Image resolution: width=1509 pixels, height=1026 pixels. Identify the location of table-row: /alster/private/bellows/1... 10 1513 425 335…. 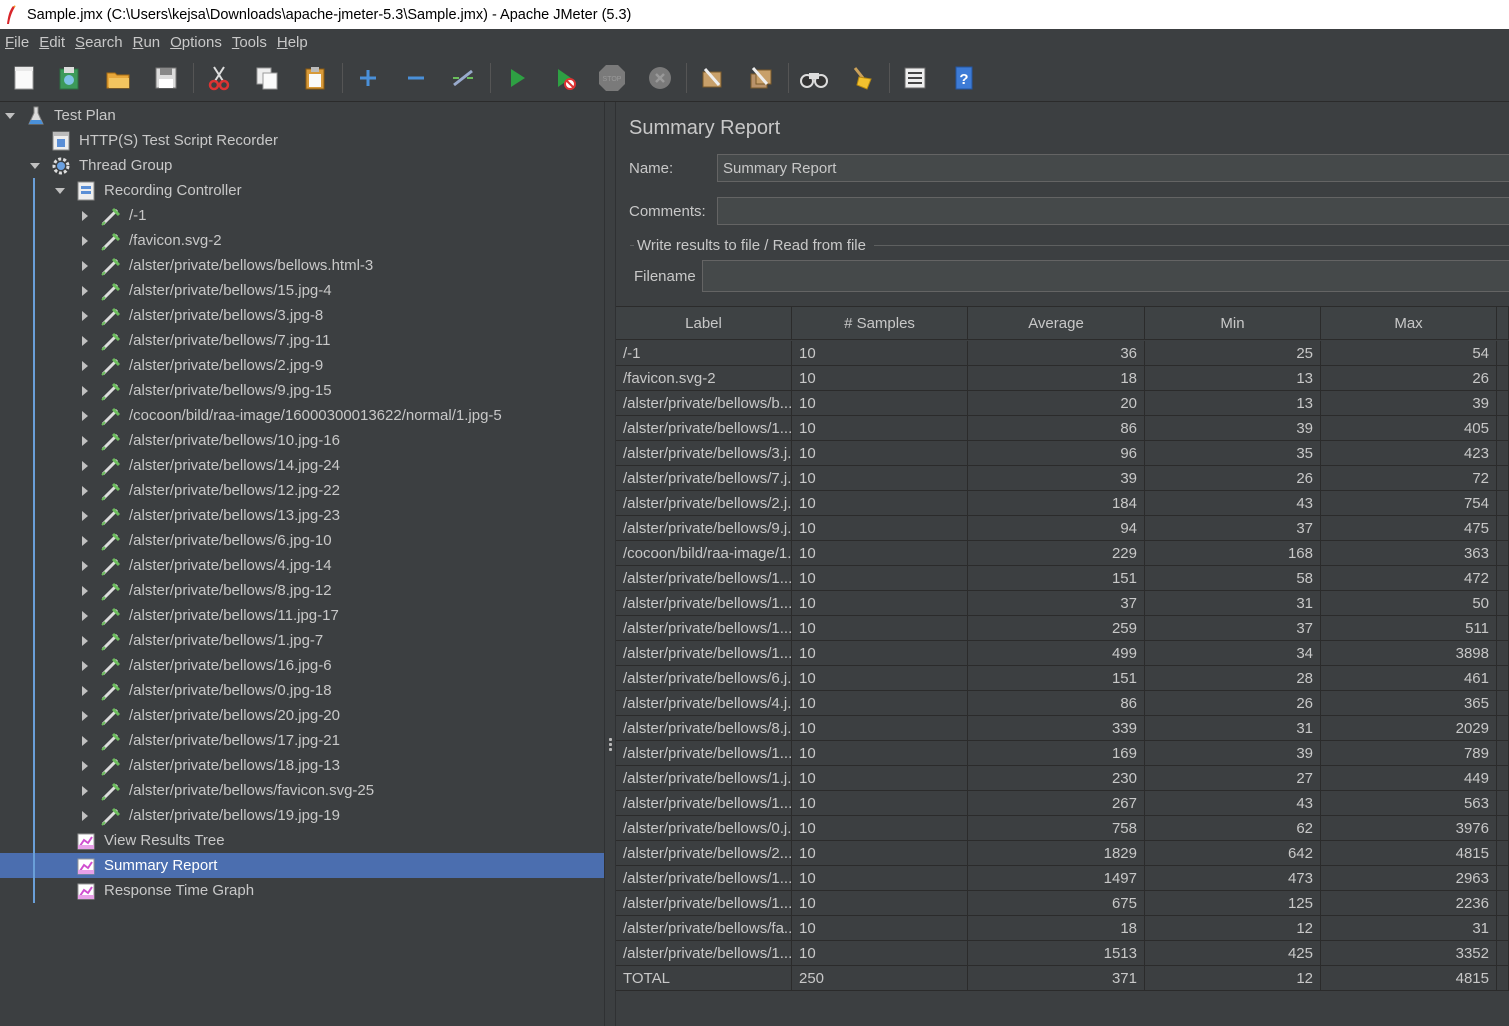
(1062, 953).